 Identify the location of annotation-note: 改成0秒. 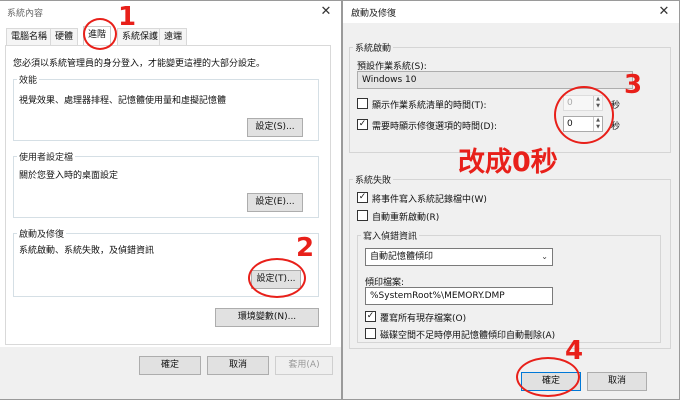
(508, 162).